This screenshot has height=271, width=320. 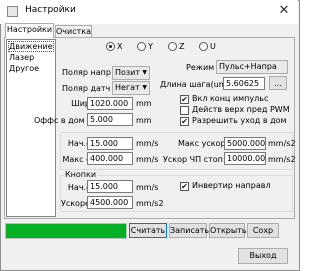 What do you see at coordinates (200, 67) in the screenshot?
I see `mode-label: Режим` at bounding box center [200, 67].